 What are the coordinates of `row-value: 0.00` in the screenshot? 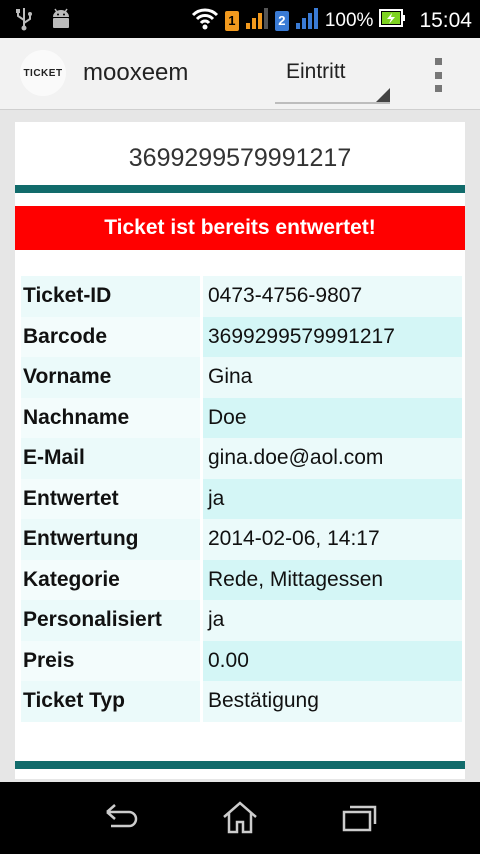 It's located at (332, 660).